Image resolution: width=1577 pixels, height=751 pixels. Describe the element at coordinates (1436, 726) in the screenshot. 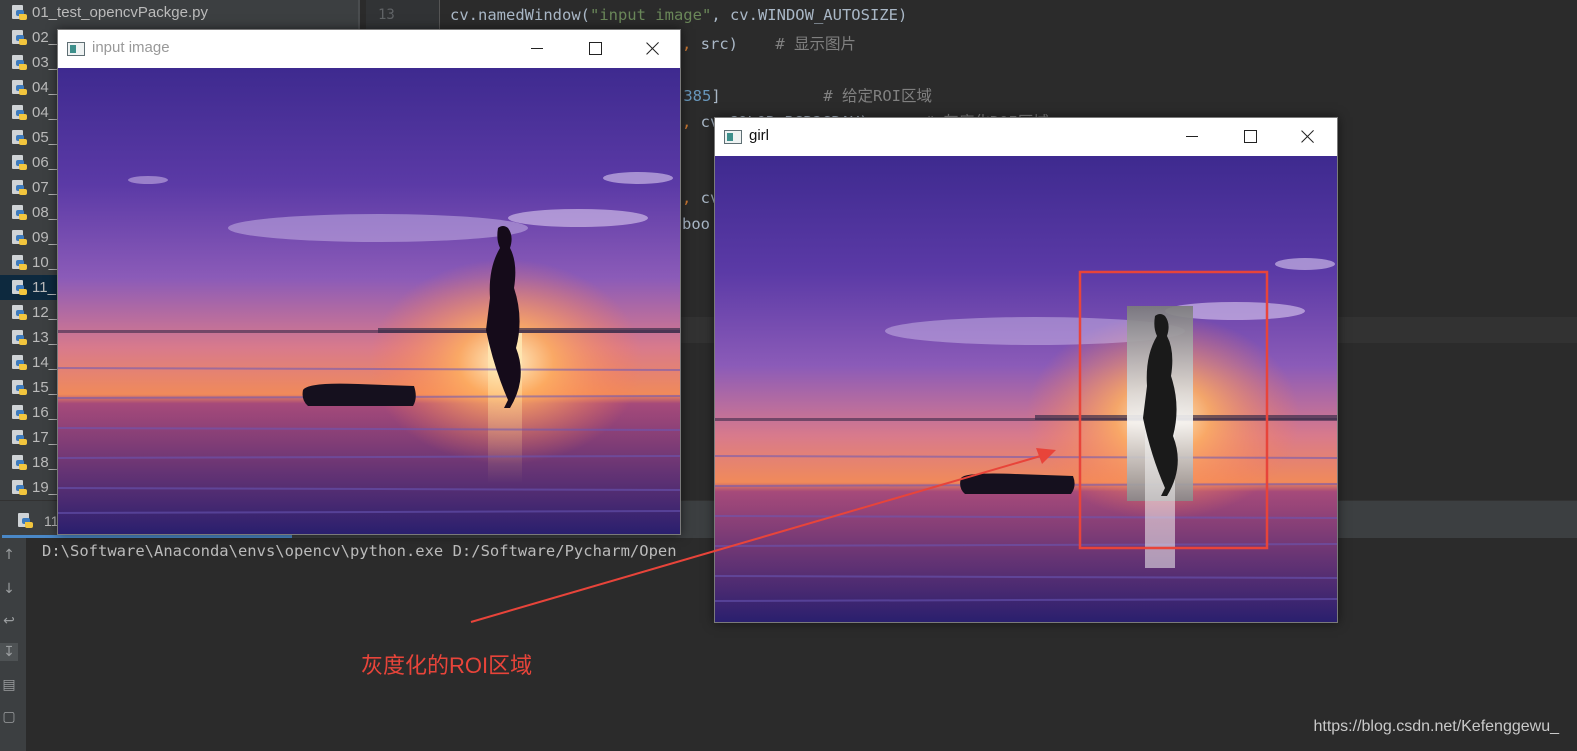

I see `watermark: https://blog.csdn.net/Kefenggewu_` at that location.